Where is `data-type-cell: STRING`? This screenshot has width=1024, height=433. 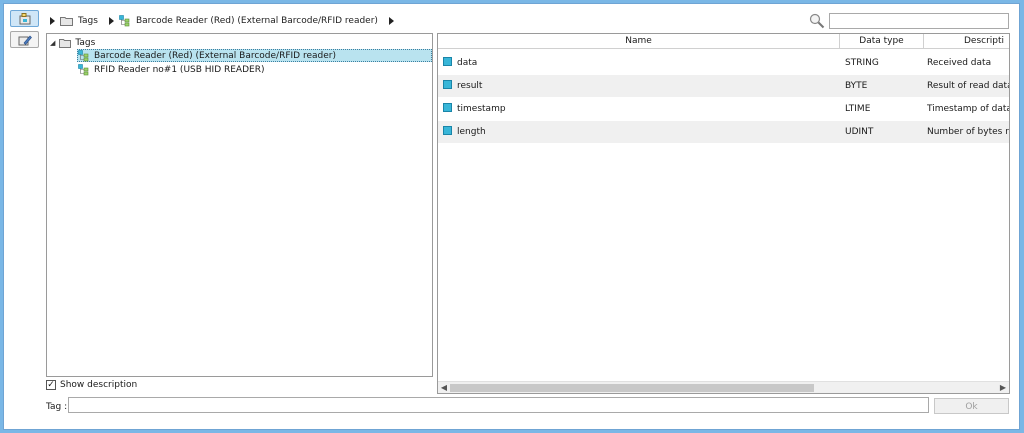
data-type-cell: STRING is located at coordinates (862, 63).